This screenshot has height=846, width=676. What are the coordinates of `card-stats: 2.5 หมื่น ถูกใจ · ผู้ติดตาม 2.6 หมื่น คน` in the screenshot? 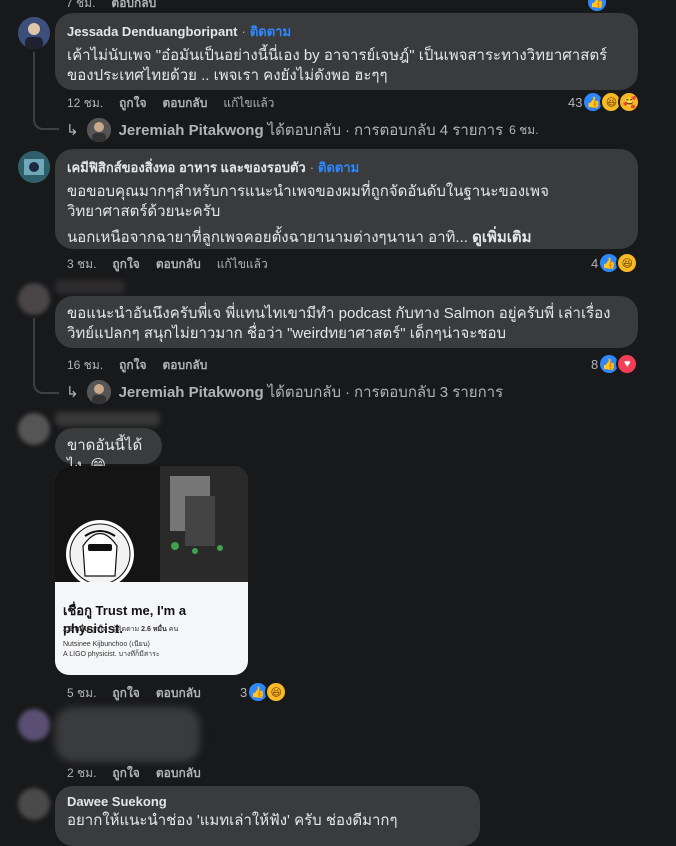 It's located at (121, 629).